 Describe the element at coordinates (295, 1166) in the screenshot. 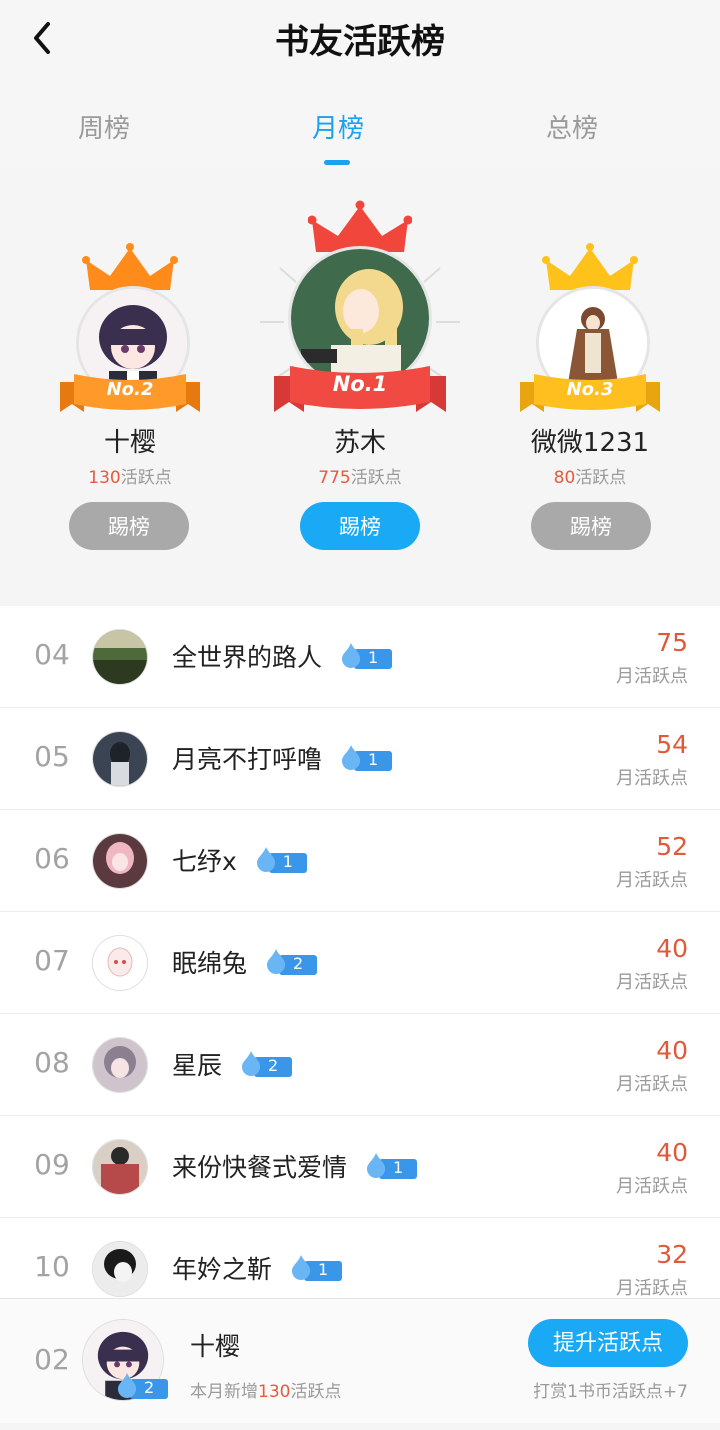

I see `user-name: 来份快餐式爱情 1` at that location.